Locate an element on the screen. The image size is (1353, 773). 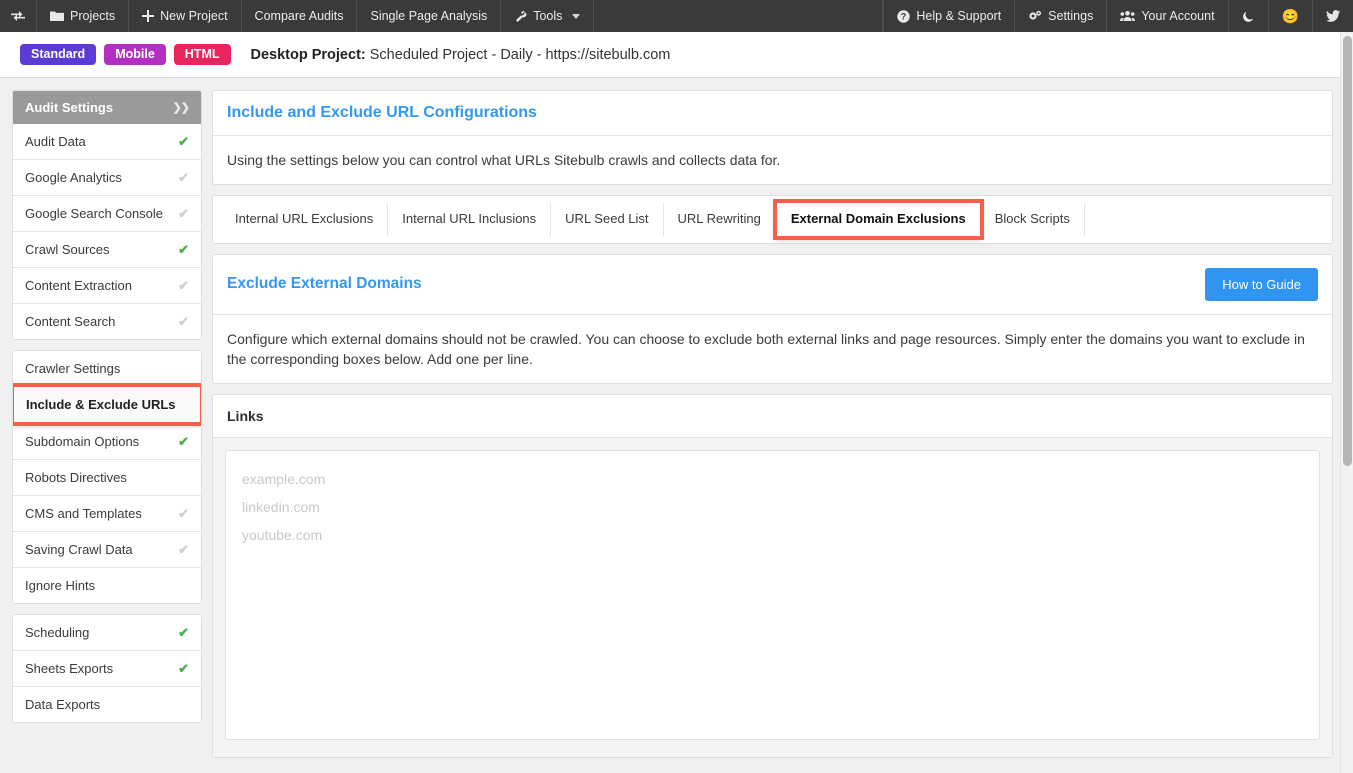
sidebar-item-label: Sheets Exports is located at coordinates (69, 668).